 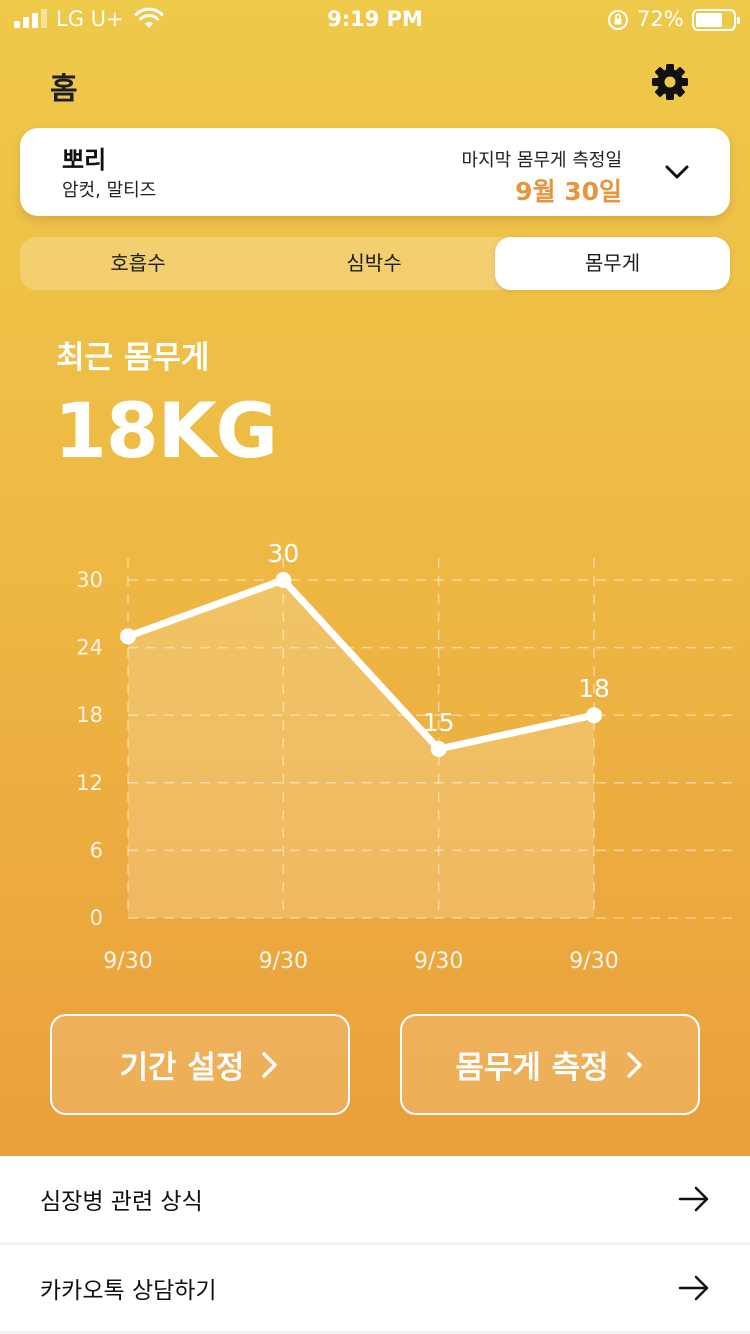 What do you see at coordinates (133, 358) in the screenshot?
I see `recent-weight-label: 최근 몸무게` at bounding box center [133, 358].